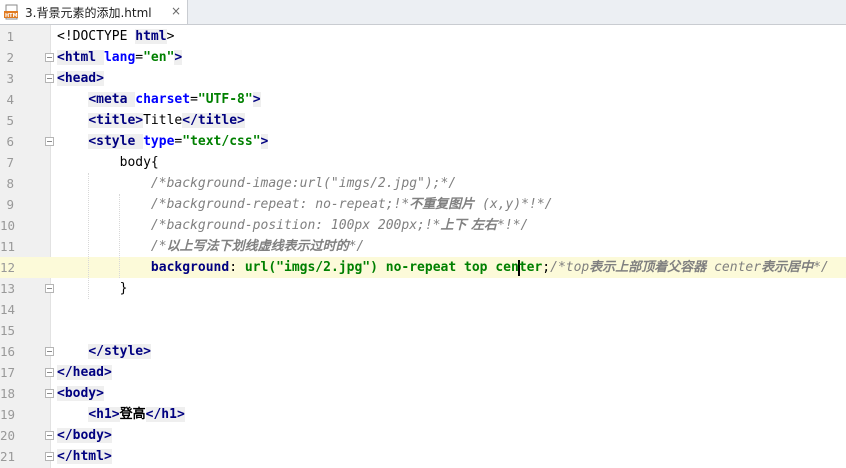 This screenshot has width=846, height=468. Describe the element at coordinates (10, 57) in the screenshot. I see `line-number: 2` at that location.